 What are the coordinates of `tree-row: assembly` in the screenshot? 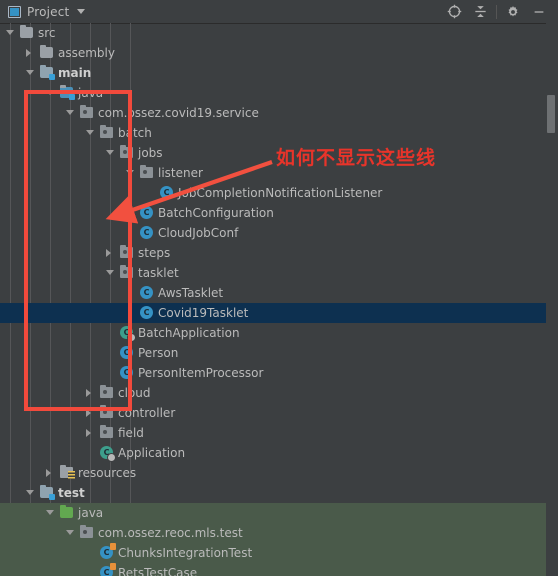 It's located at (279, 53).